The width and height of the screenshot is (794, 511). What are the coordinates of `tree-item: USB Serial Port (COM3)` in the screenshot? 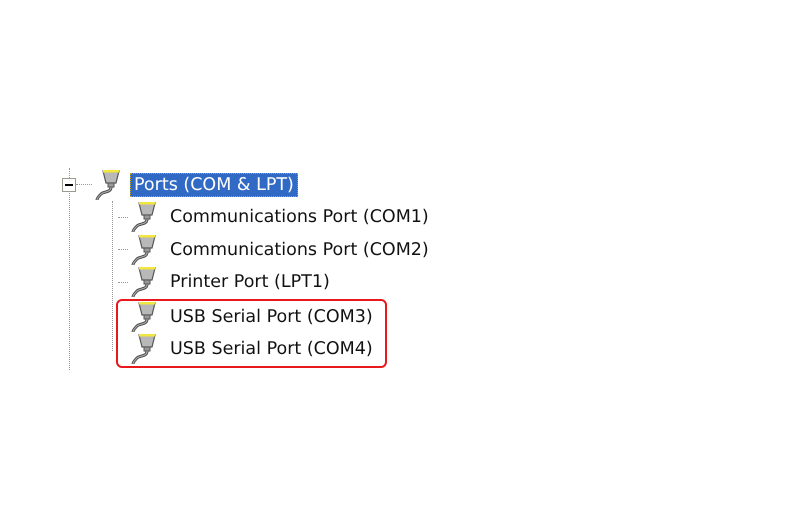 It's located at (271, 316).